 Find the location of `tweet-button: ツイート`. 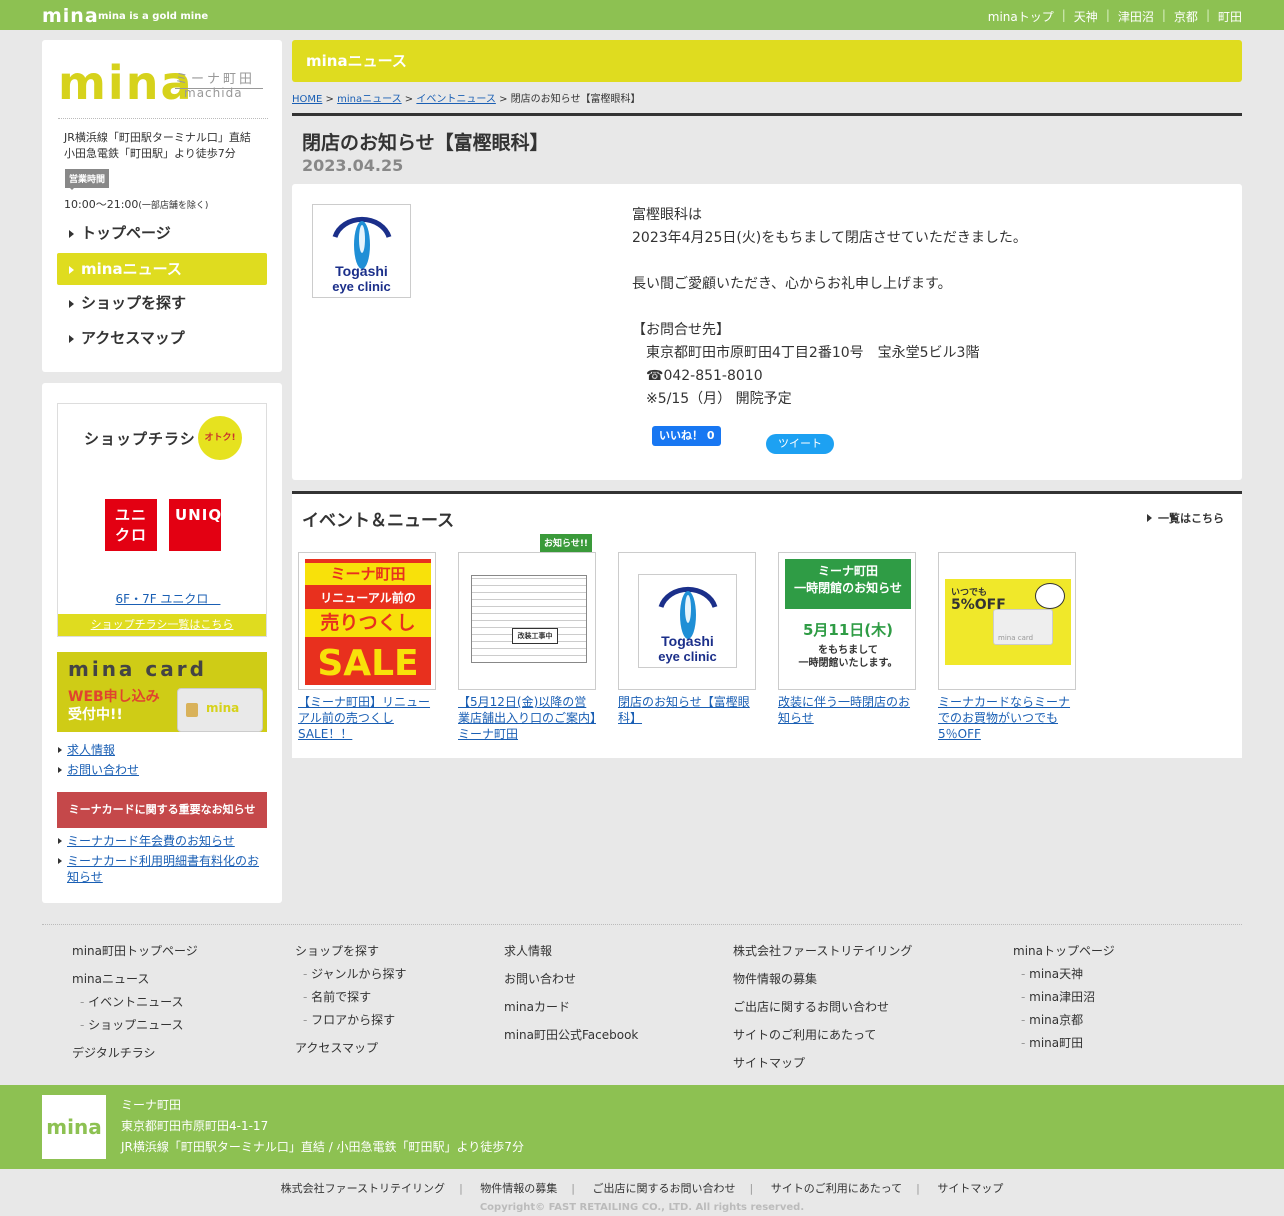

tweet-button: ツイート is located at coordinates (800, 444).